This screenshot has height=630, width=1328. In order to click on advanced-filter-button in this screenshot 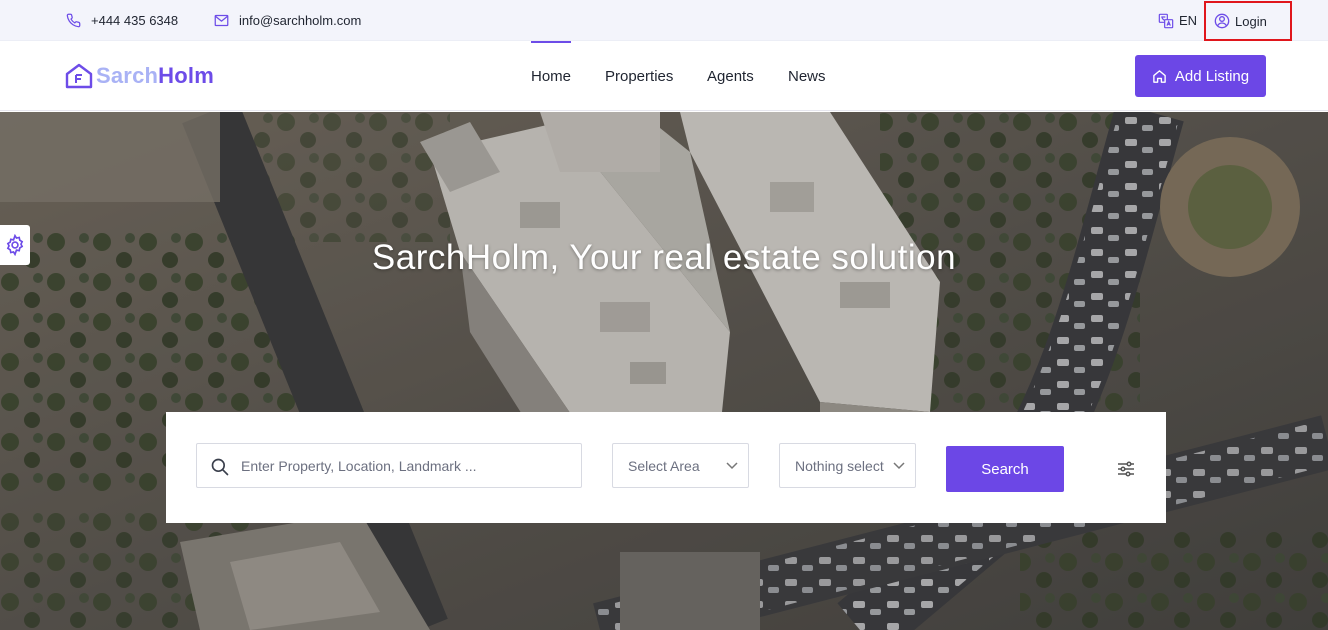, I will do `click(1126, 471)`.